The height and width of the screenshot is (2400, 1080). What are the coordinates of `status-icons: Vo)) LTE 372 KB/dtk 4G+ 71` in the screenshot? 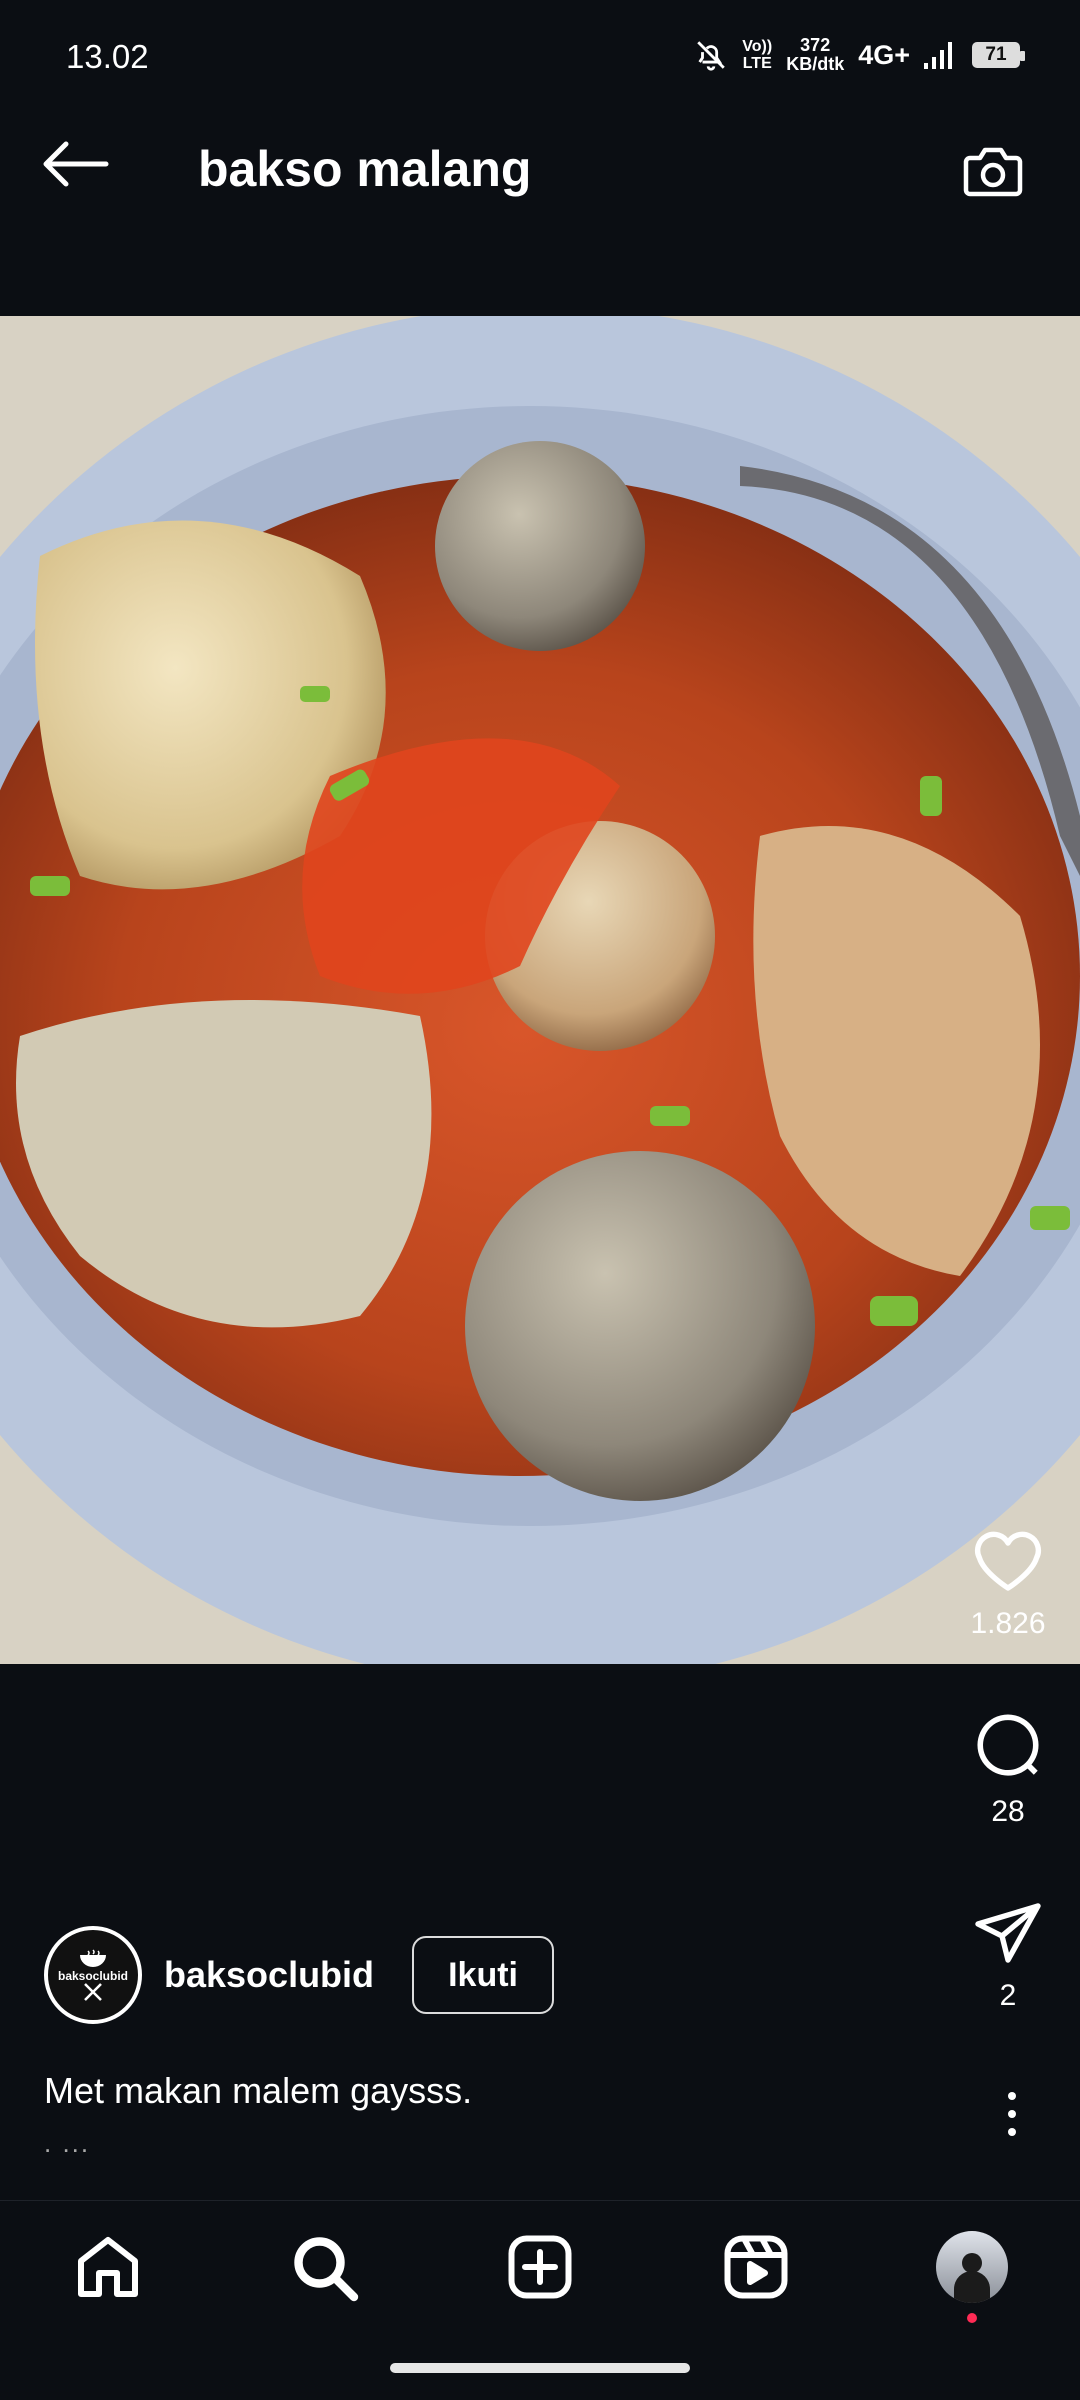 It's located at (859, 54).